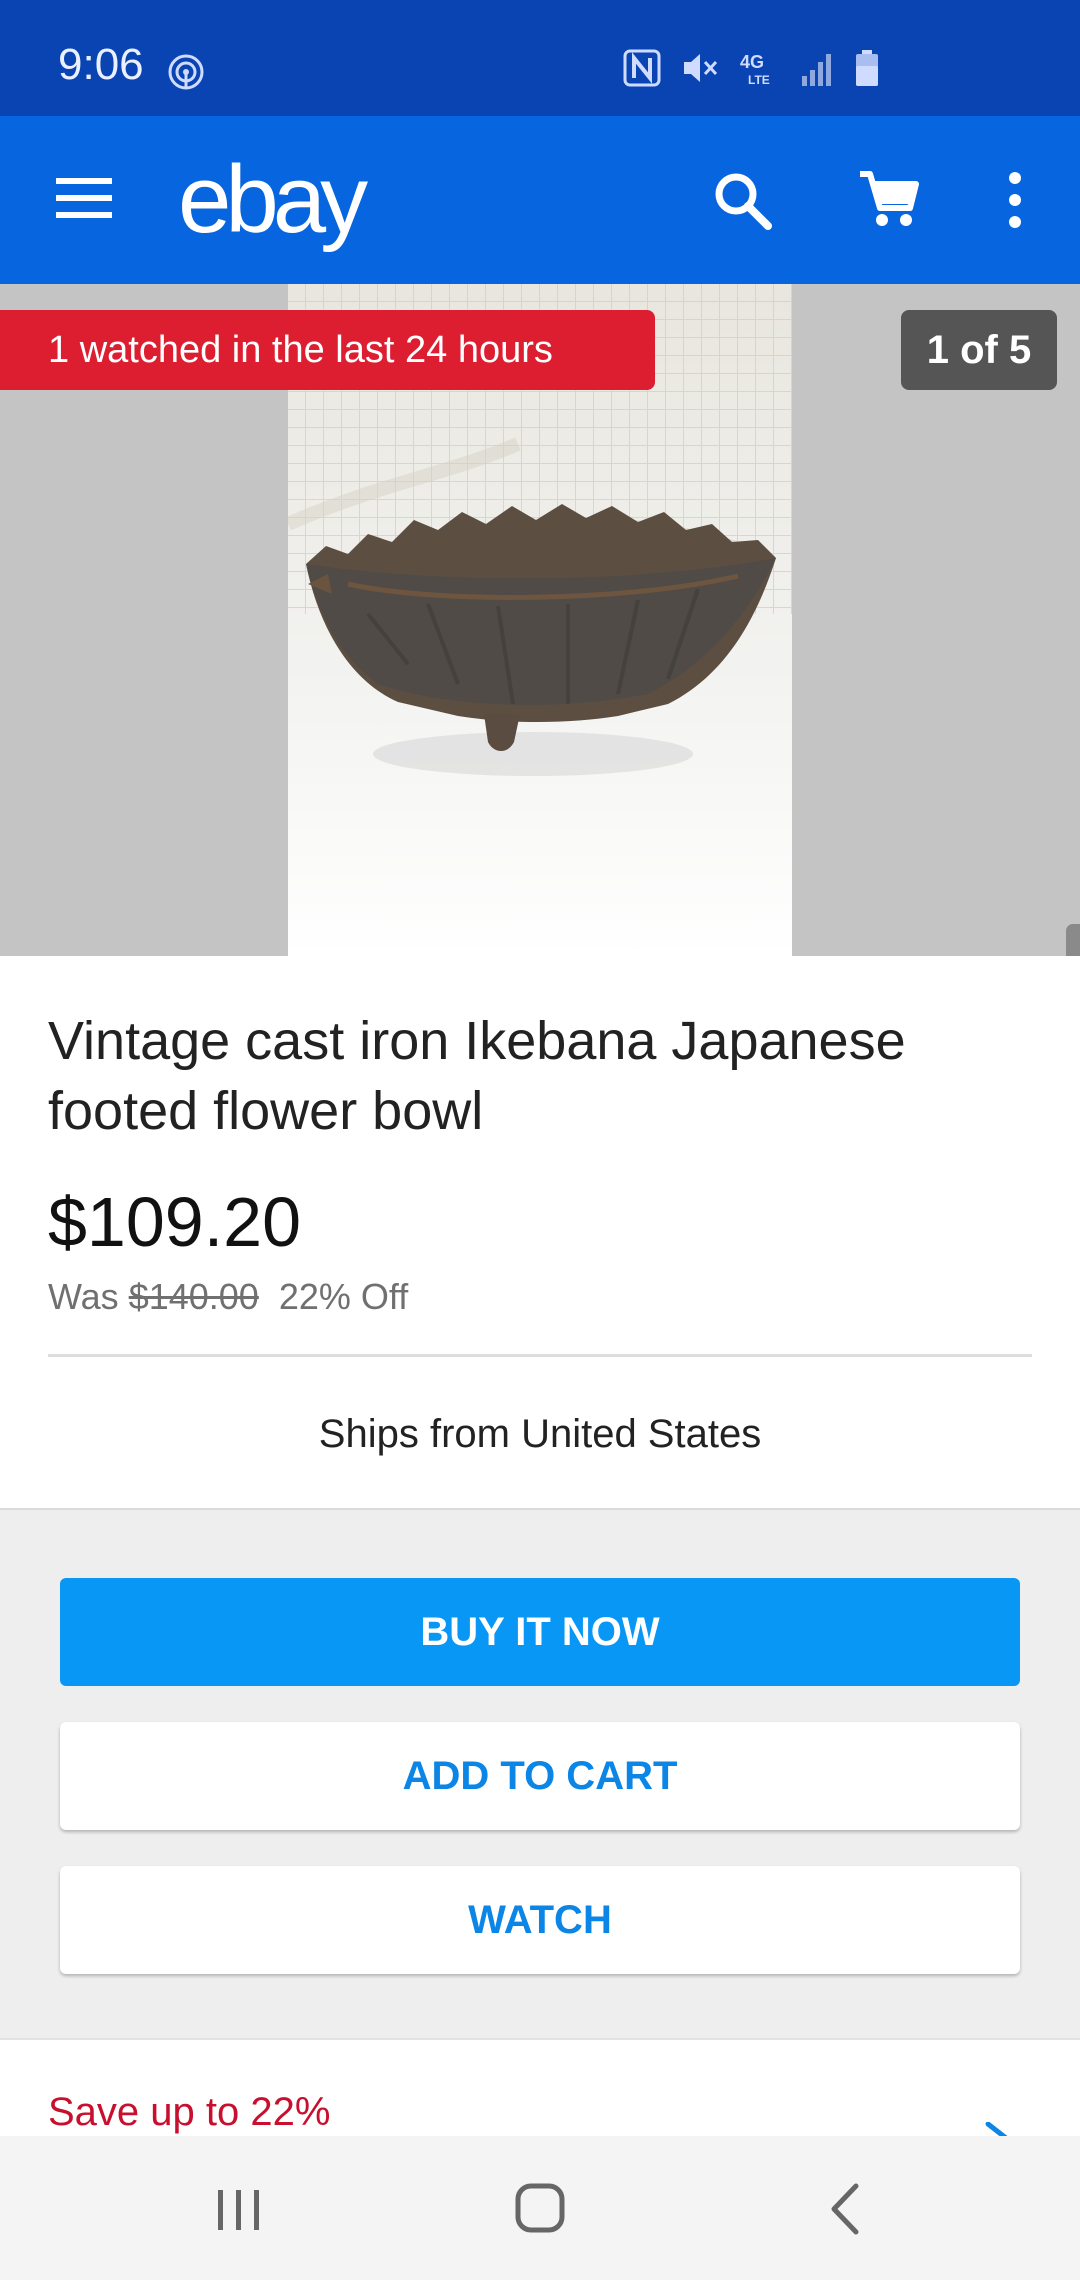  What do you see at coordinates (540, 1920) in the screenshot?
I see `watch-button: WATCH` at bounding box center [540, 1920].